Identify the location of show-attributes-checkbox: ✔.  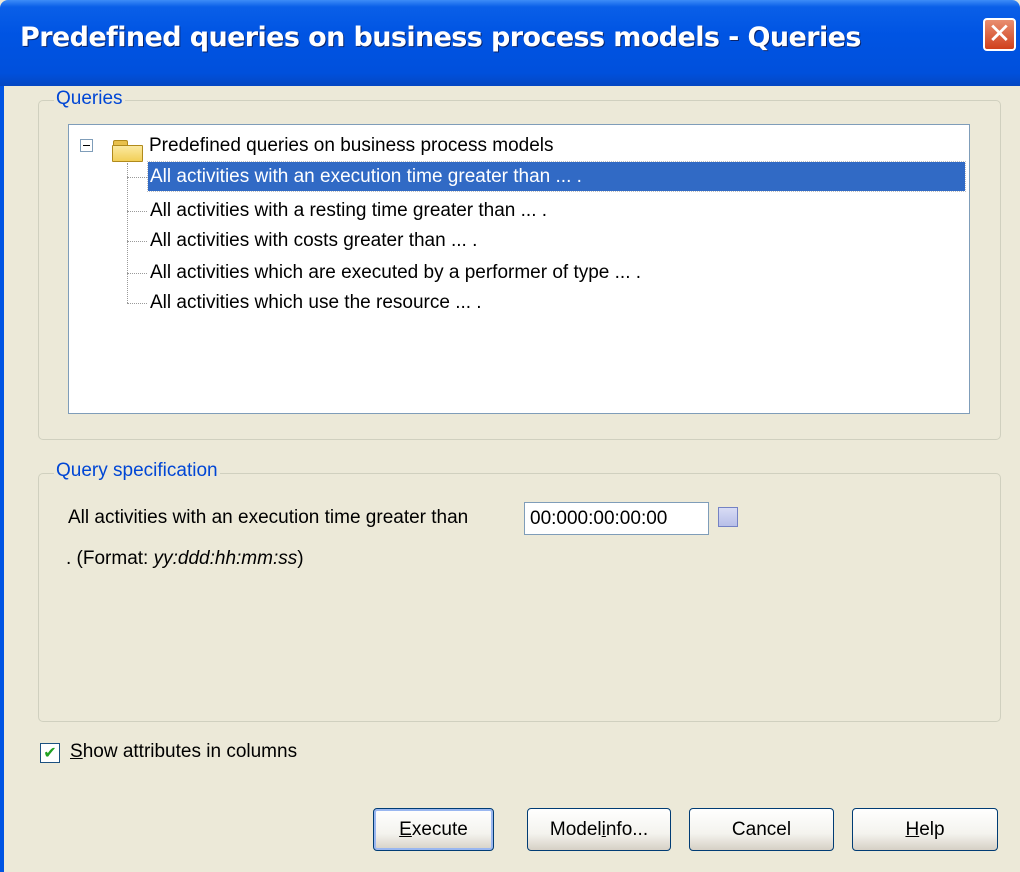
(50, 753).